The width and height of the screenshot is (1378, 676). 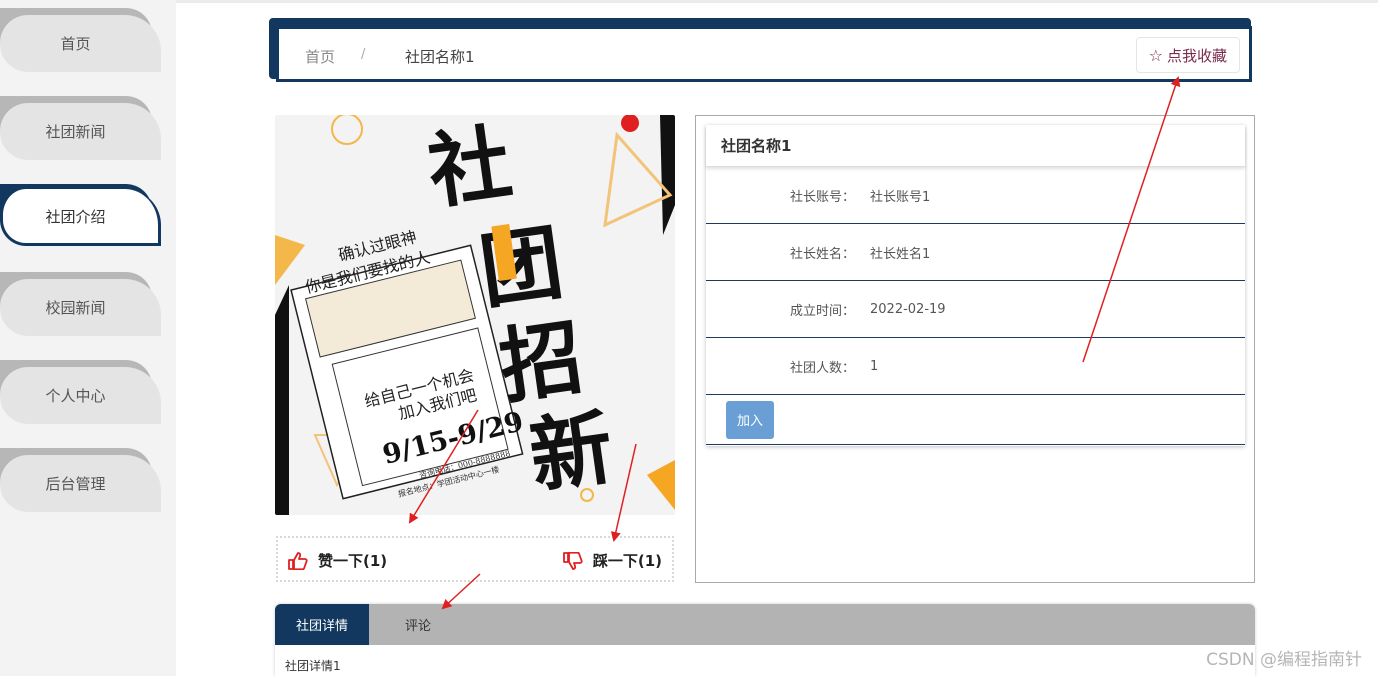 I want to click on poster-headline-char: 社, so click(x=470, y=167).